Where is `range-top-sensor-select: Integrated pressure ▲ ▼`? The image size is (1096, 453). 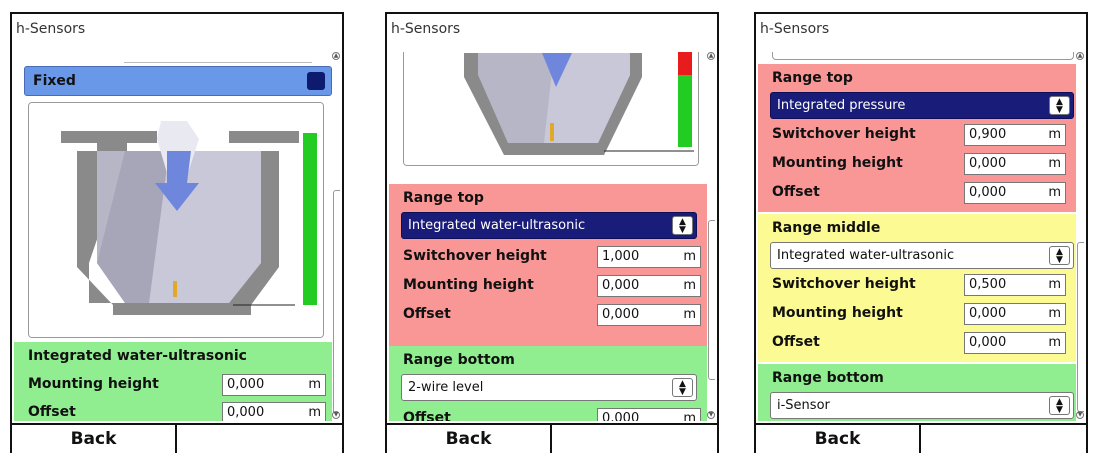 range-top-sensor-select: Integrated pressure ▲ ▼ is located at coordinates (922, 105).